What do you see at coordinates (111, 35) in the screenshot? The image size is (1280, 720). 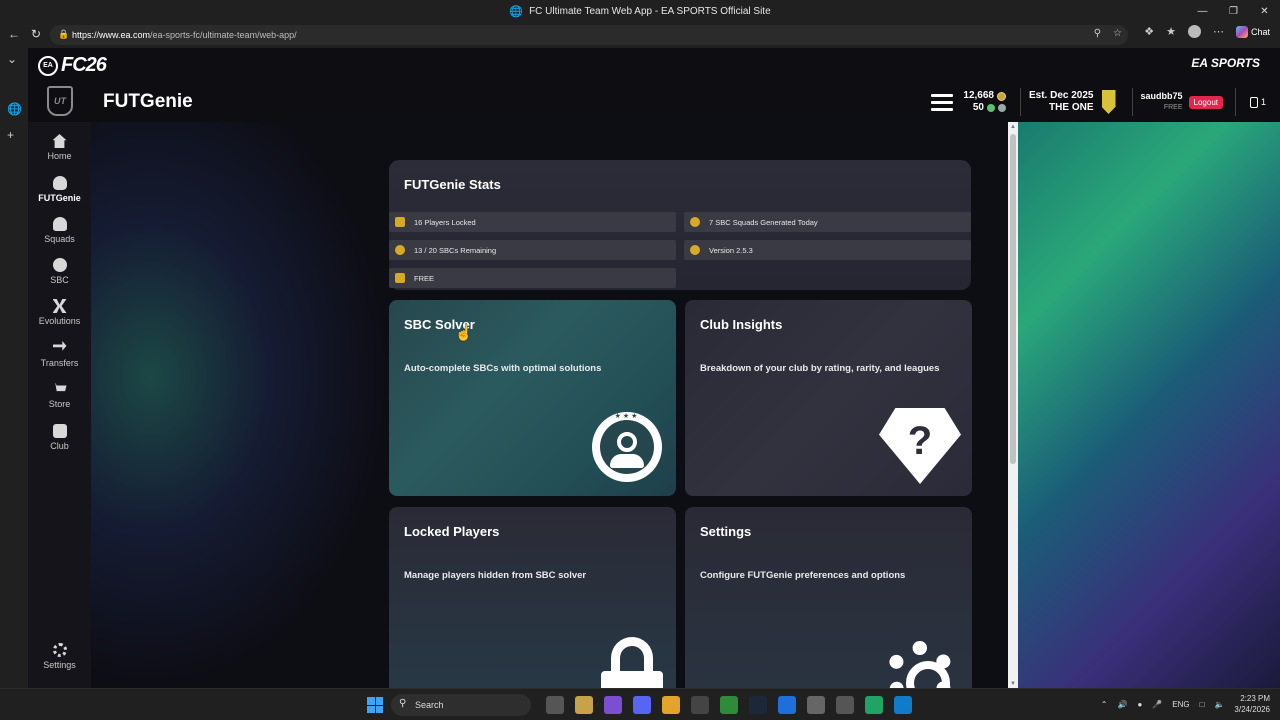 I see `url-host: https://www.ea.com` at bounding box center [111, 35].